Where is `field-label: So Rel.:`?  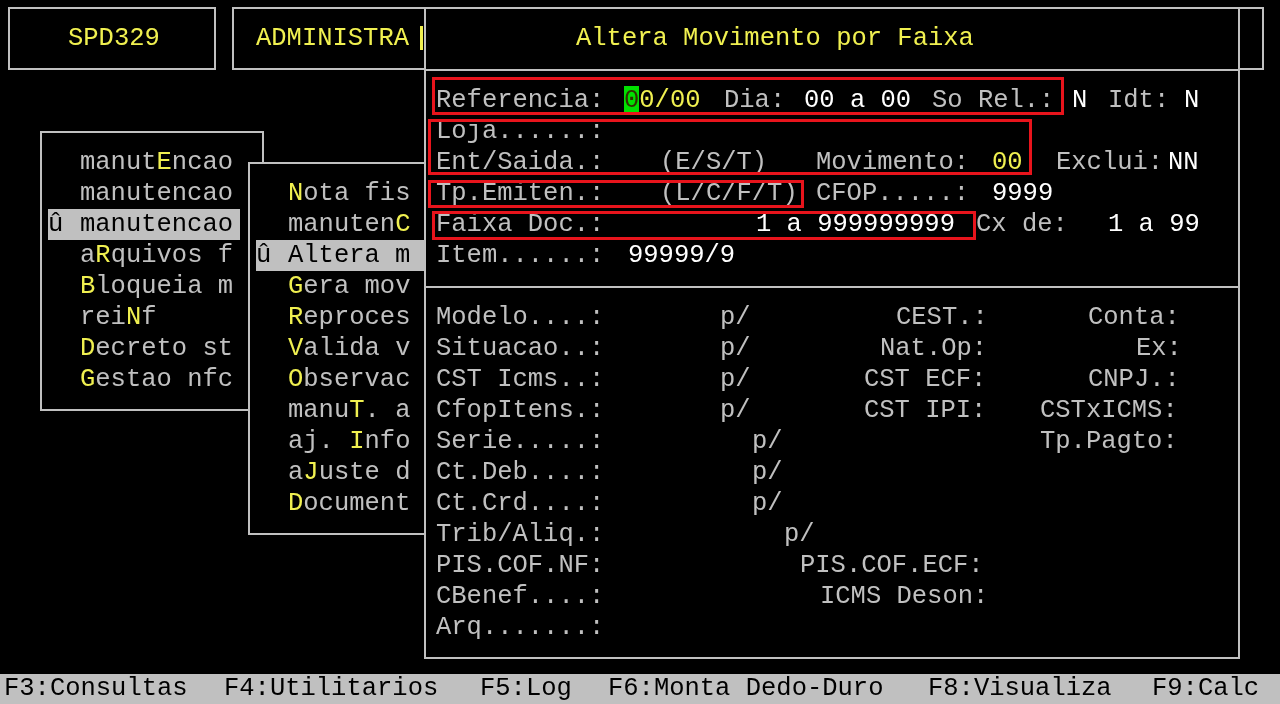 field-label: So Rel.: is located at coordinates (993, 100).